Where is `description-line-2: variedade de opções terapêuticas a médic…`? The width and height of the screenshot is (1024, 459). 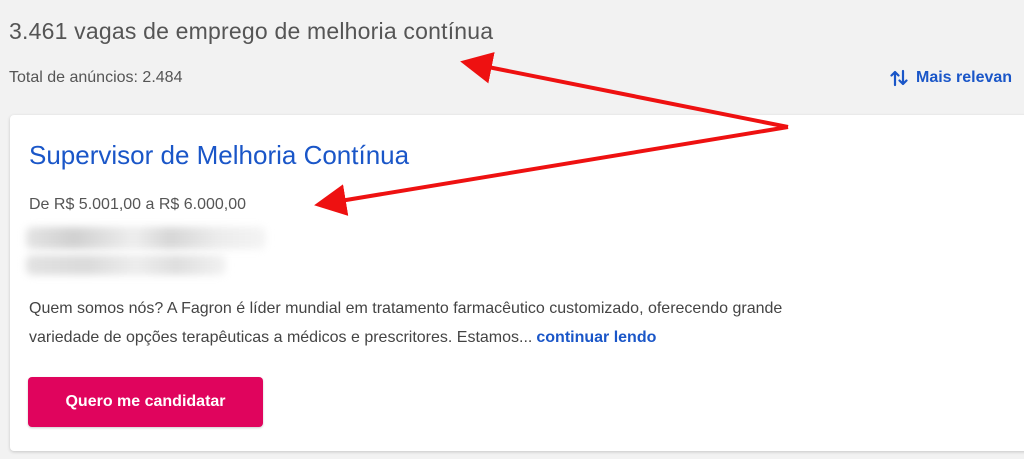 description-line-2: variedade de opções terapêuticas a médic… is located at coordinates (519, 337).